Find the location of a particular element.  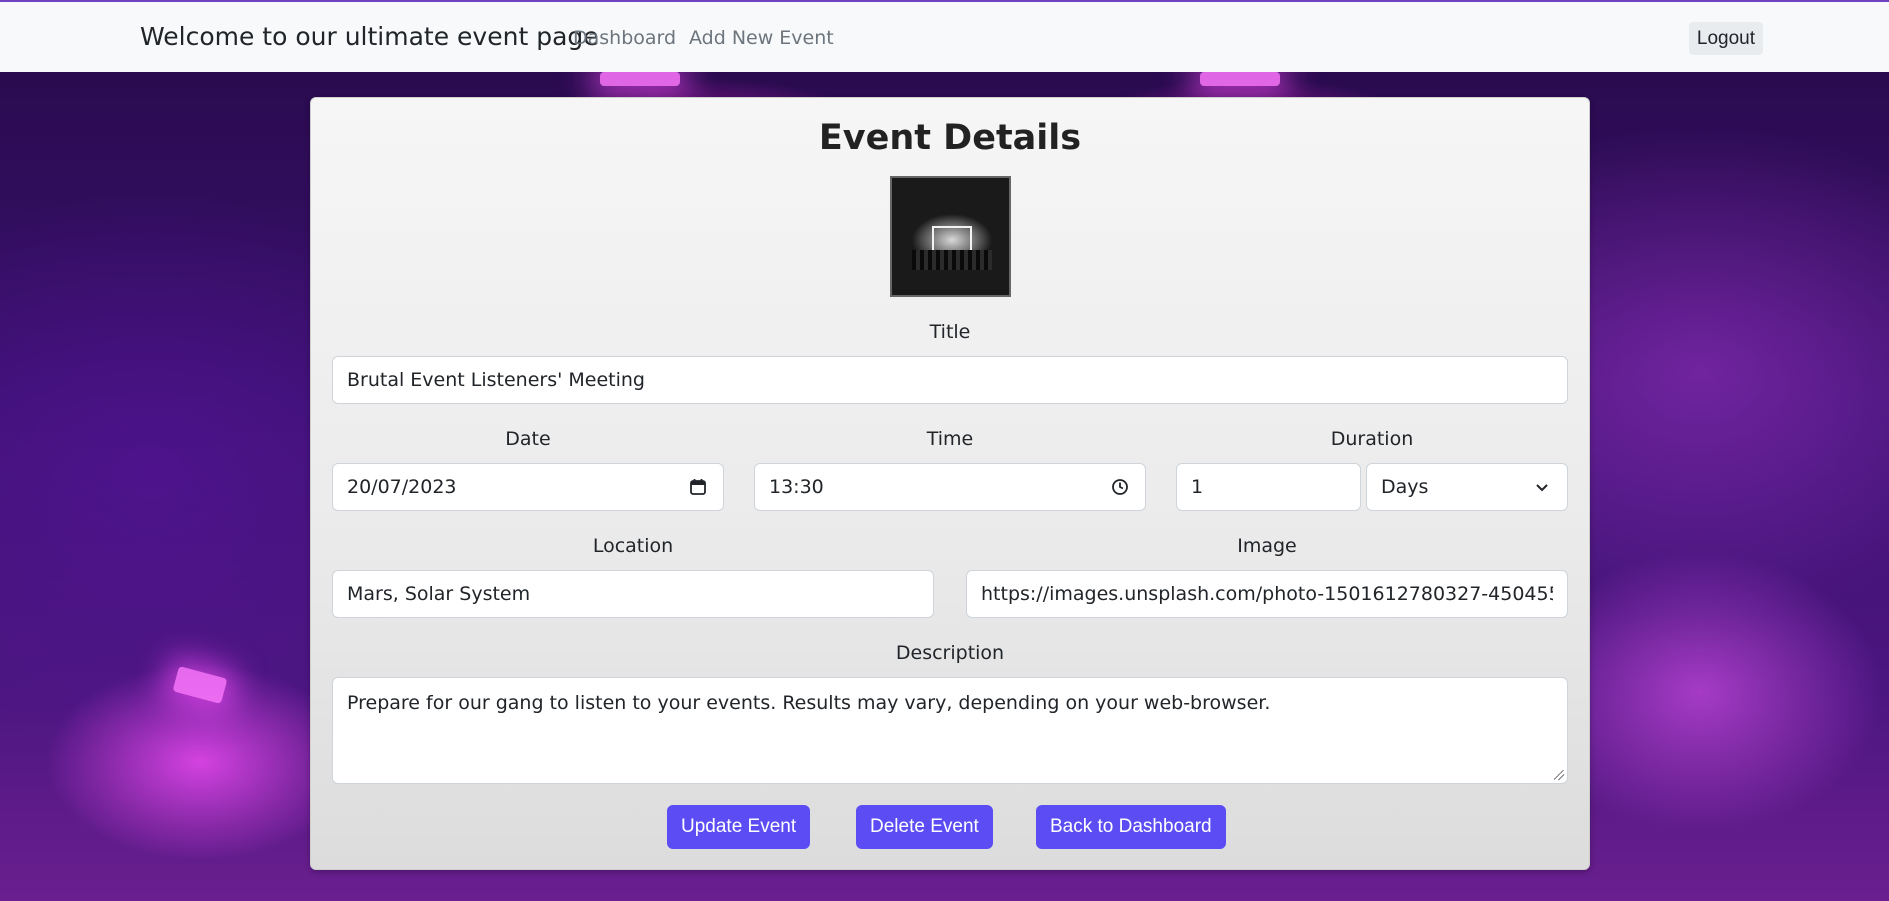

stage-light-left is located at coordinates (200, 685).